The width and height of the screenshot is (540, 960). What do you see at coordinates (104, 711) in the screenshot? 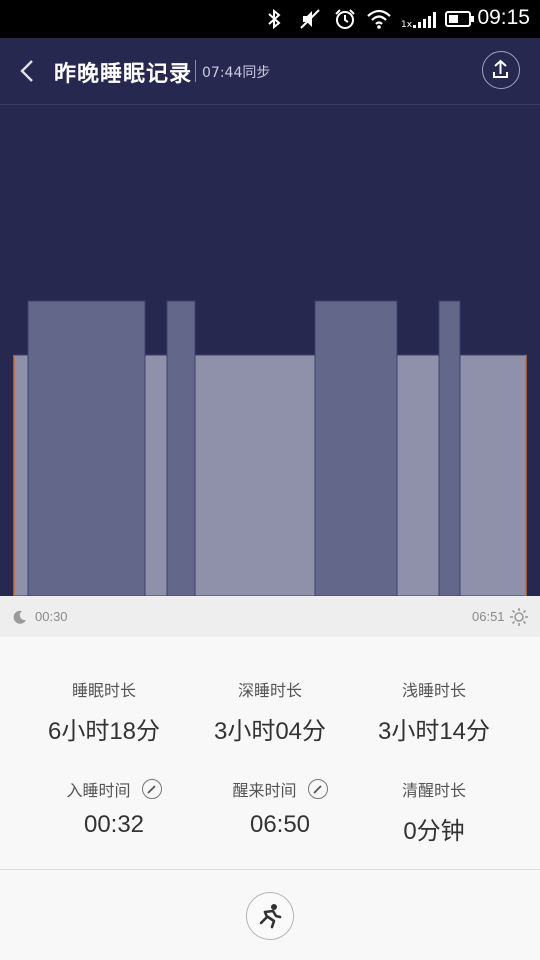
I see `stat-total: 睡眠时长 6小时18分` at bounding box center [104, 711].